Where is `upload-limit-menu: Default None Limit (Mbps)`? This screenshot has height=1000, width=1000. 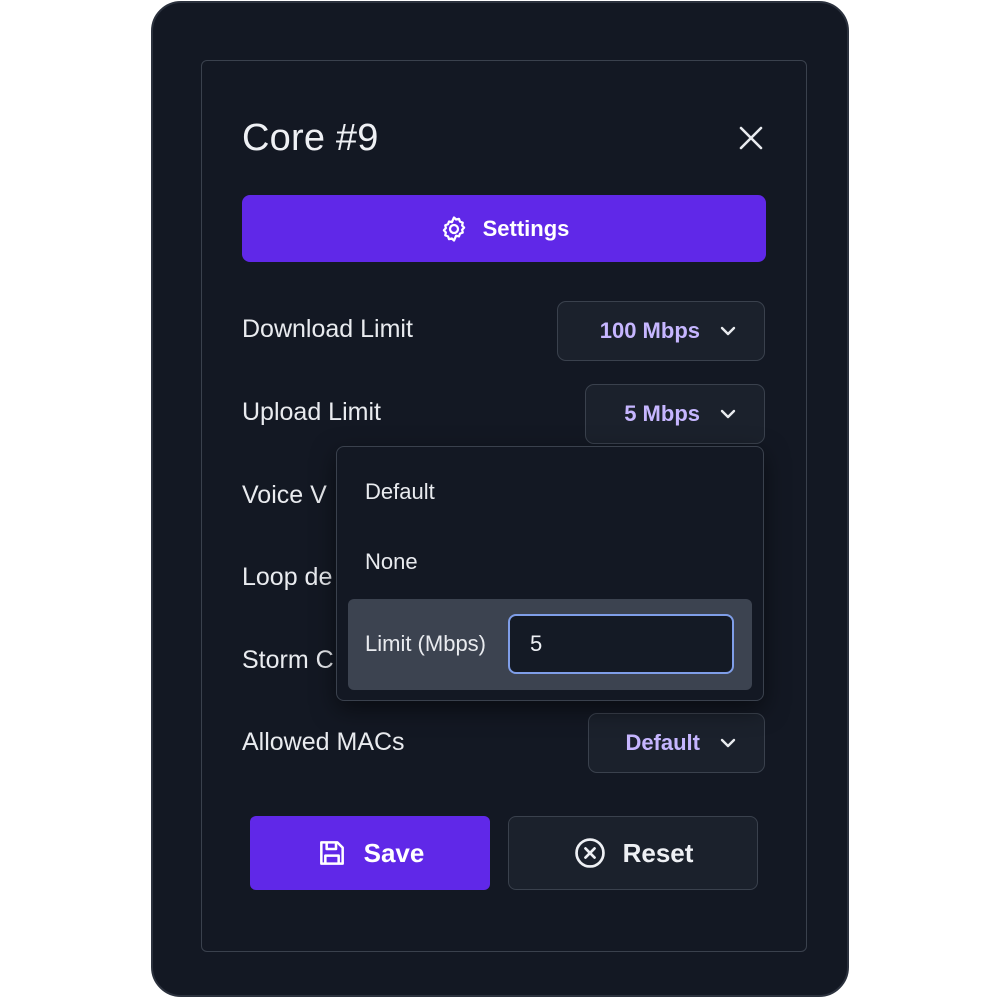 upload-limit-menu: Default None Limit (Mbps) is located at coordinates (550, 573).